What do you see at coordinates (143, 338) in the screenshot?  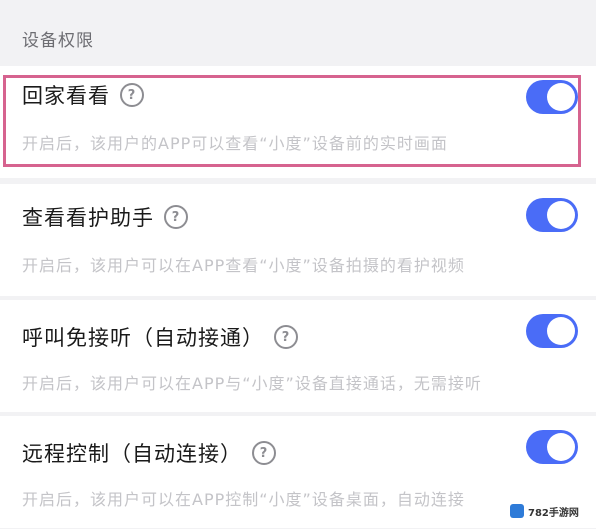 I see `permission-title: 呼叫免接听（自动接通）` at bounding box center [143, 338].